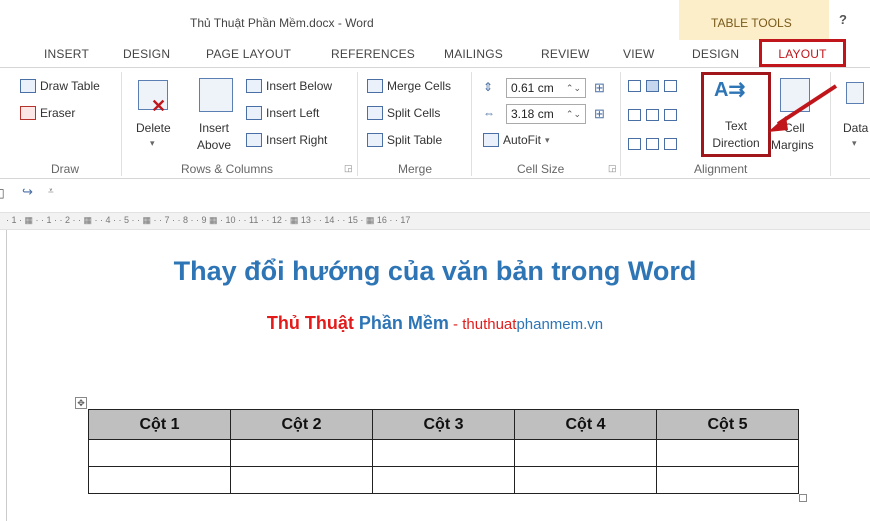 This screenshot has height=521, width=870. What do you see at coordinates (65, 169) in the screenshot?
I see `group-draw-label: Draw` at bounding box center [65, 169].